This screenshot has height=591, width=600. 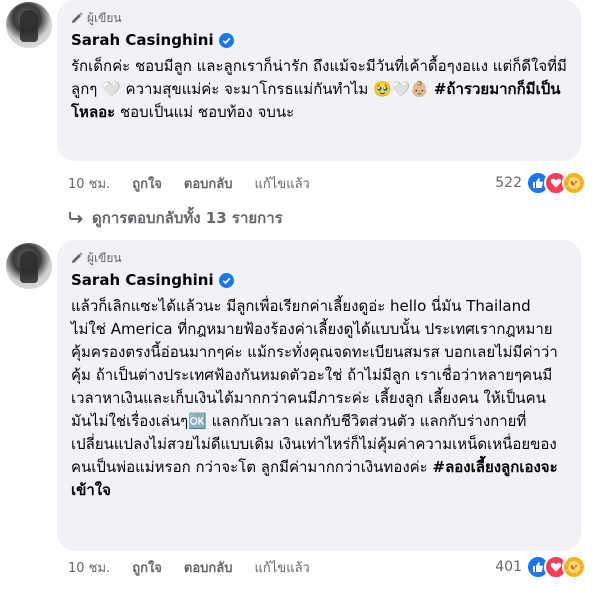 What do you see at coordinates (508, 567) in the screenshot?
I see `reaction-count: 401` at bounding box center [508, 567].